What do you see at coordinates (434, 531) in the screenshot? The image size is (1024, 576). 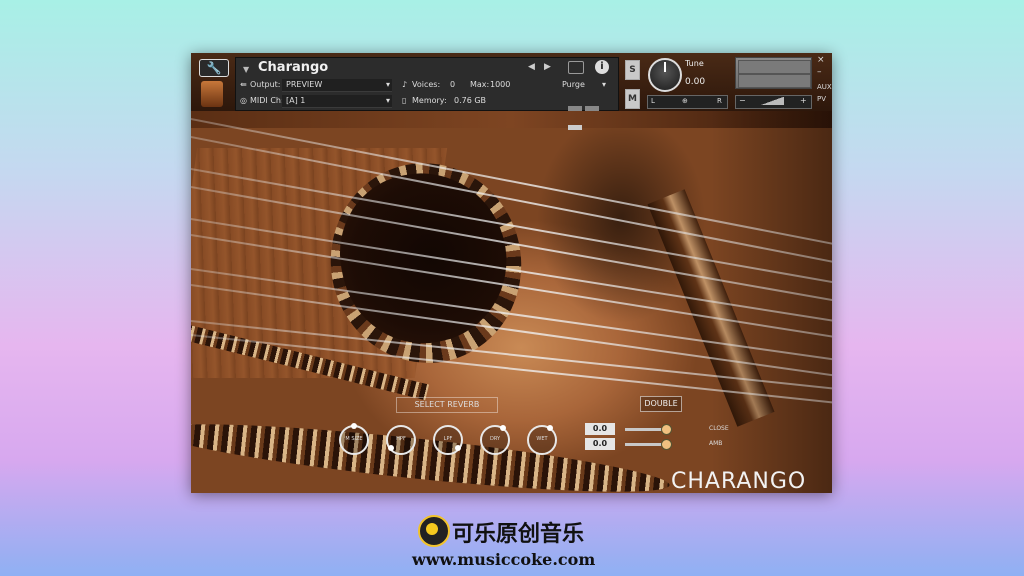 I see `watermark-logo-icon` at bounding box center [434, 531].